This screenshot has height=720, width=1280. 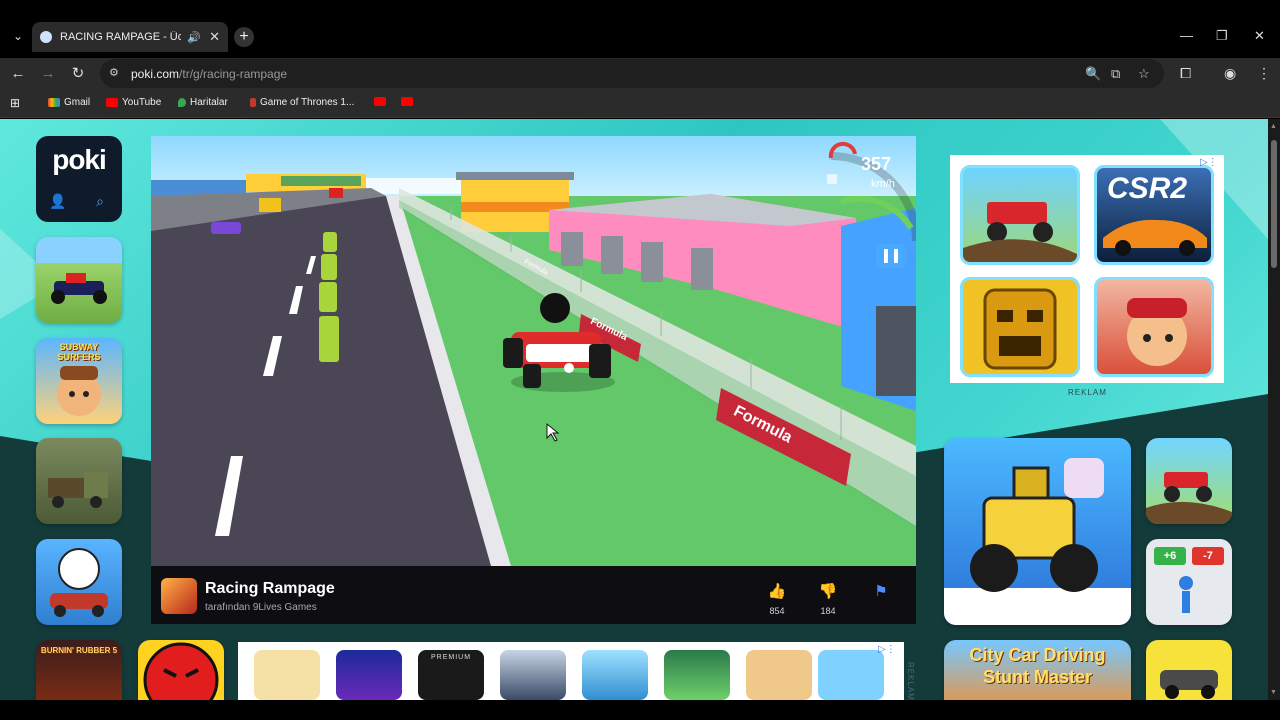 I want to click on site-info-icon: ⚙, so click(x=116, y=73).